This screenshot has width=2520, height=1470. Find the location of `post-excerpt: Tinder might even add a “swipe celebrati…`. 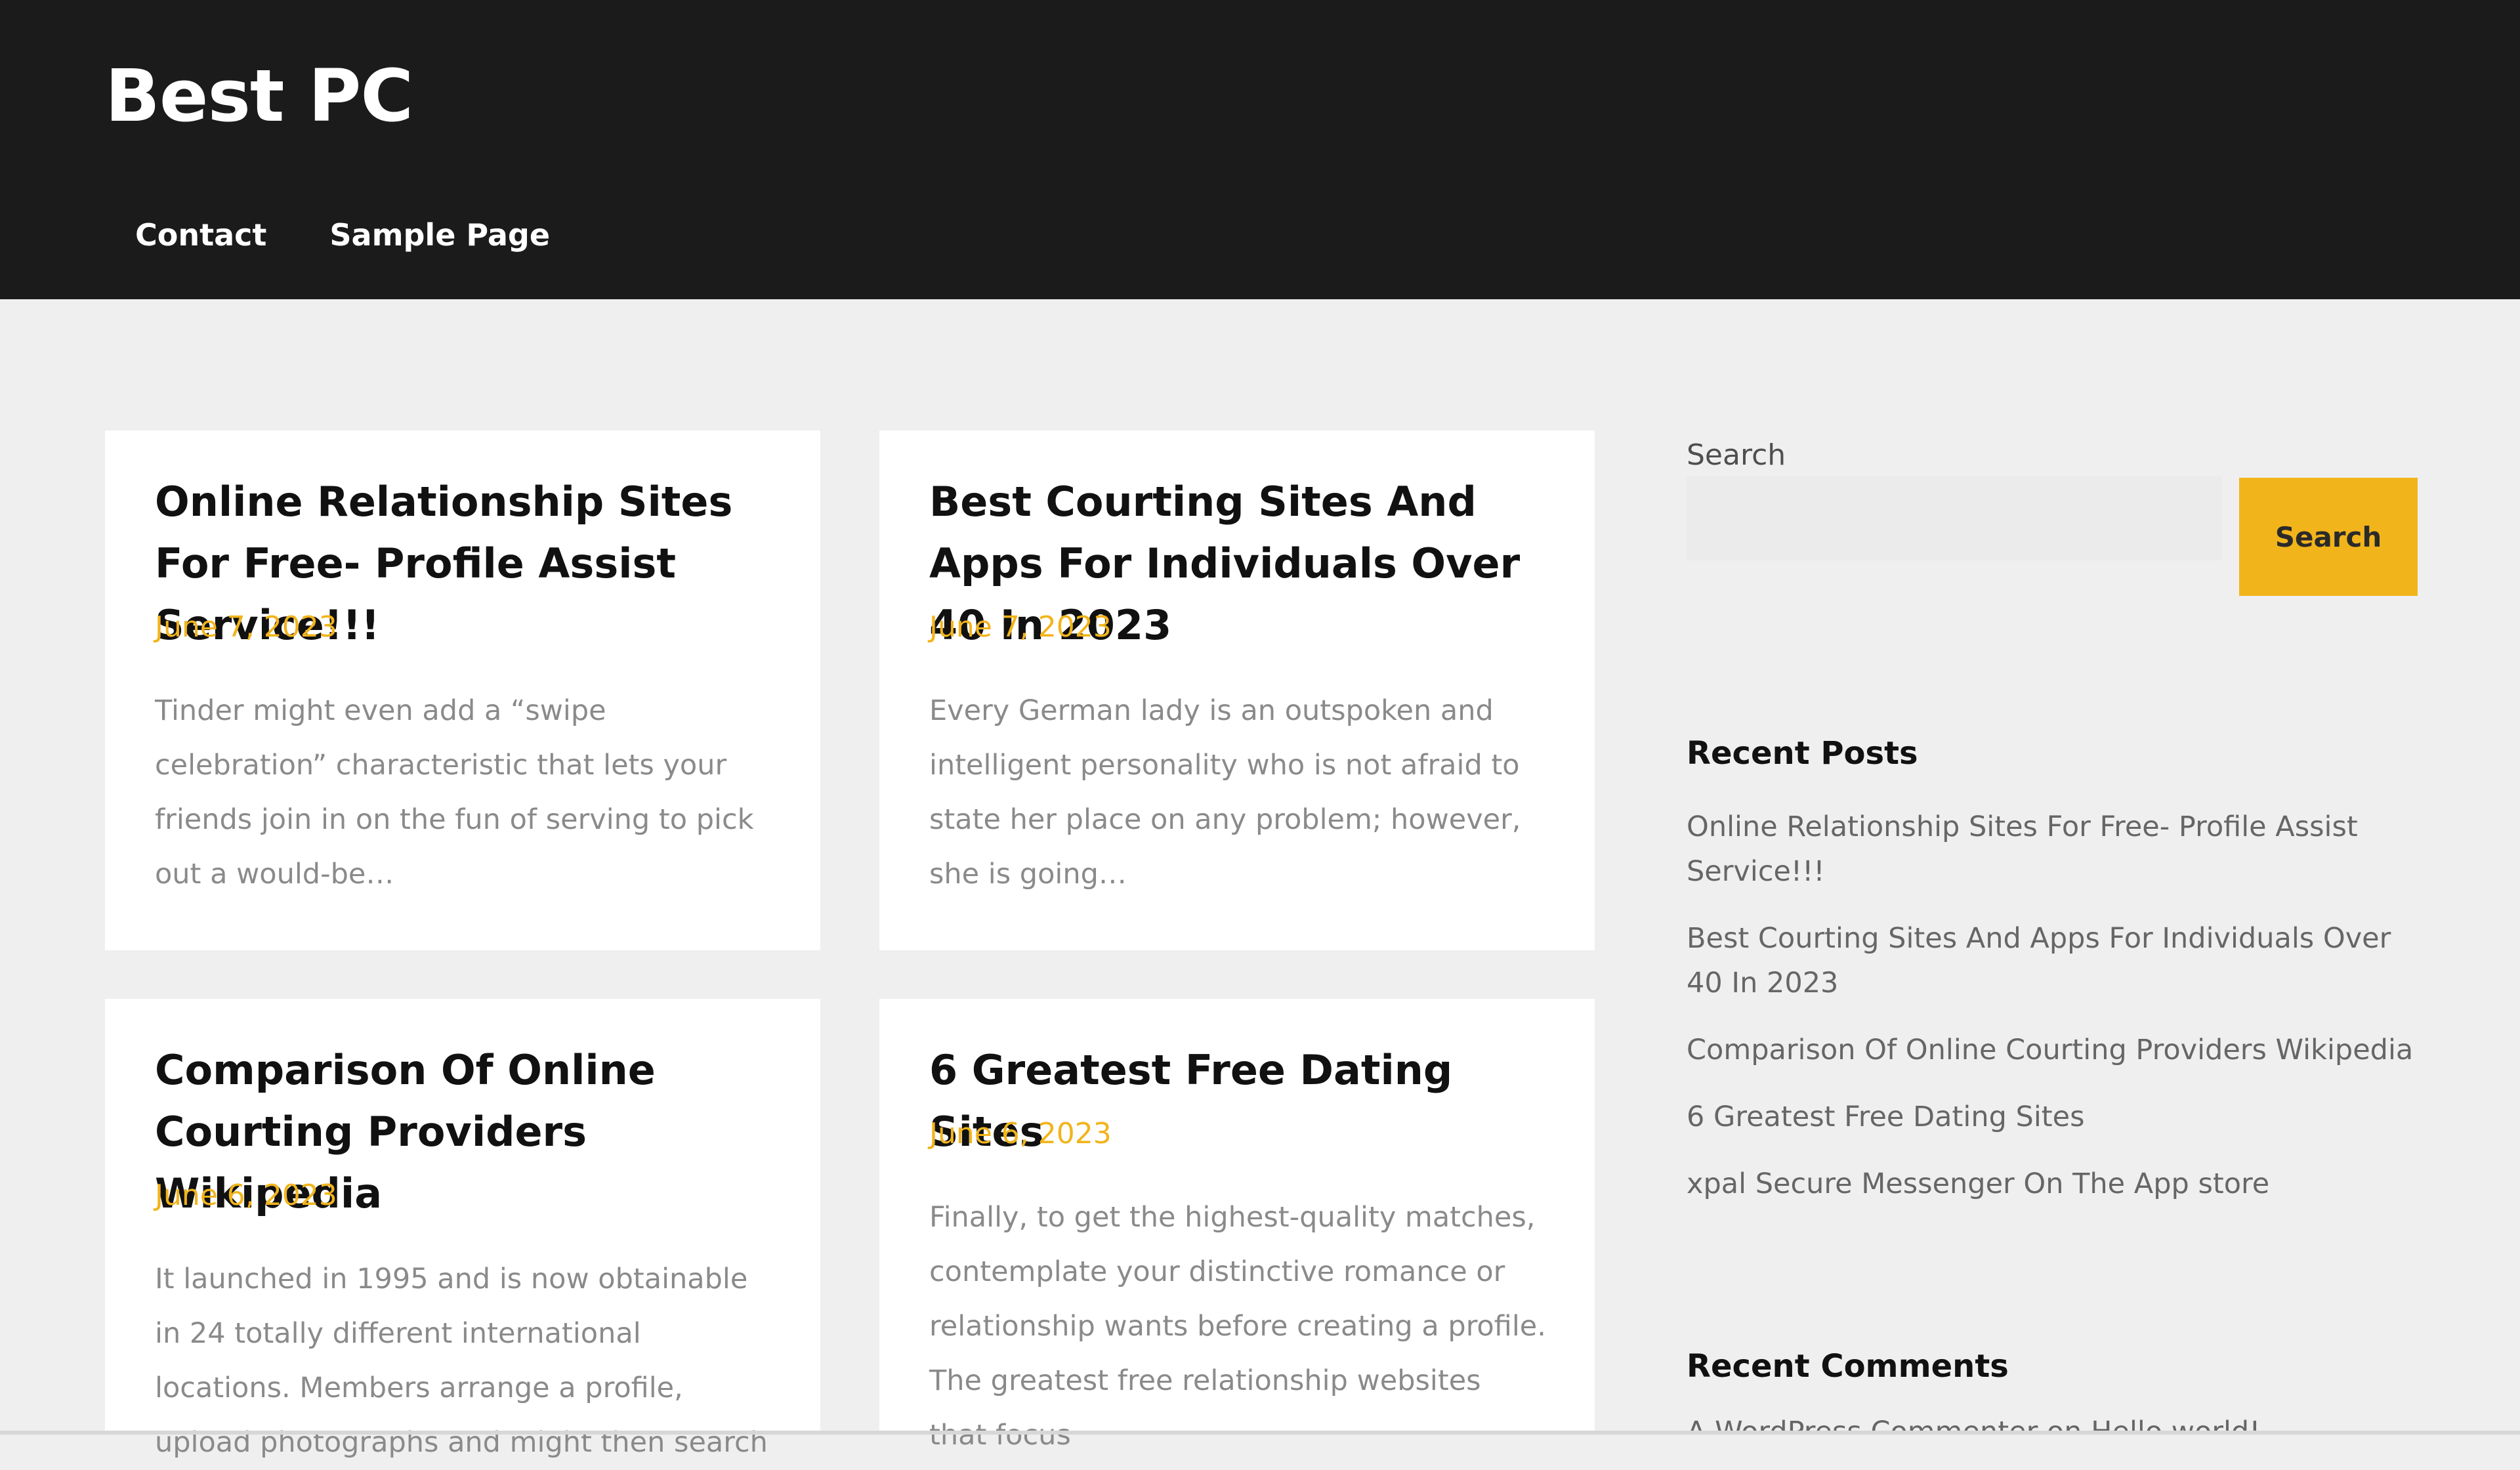

post-excerpt: Tinder might even add a “swipe celebrati… is located at coordinates (454, 792).